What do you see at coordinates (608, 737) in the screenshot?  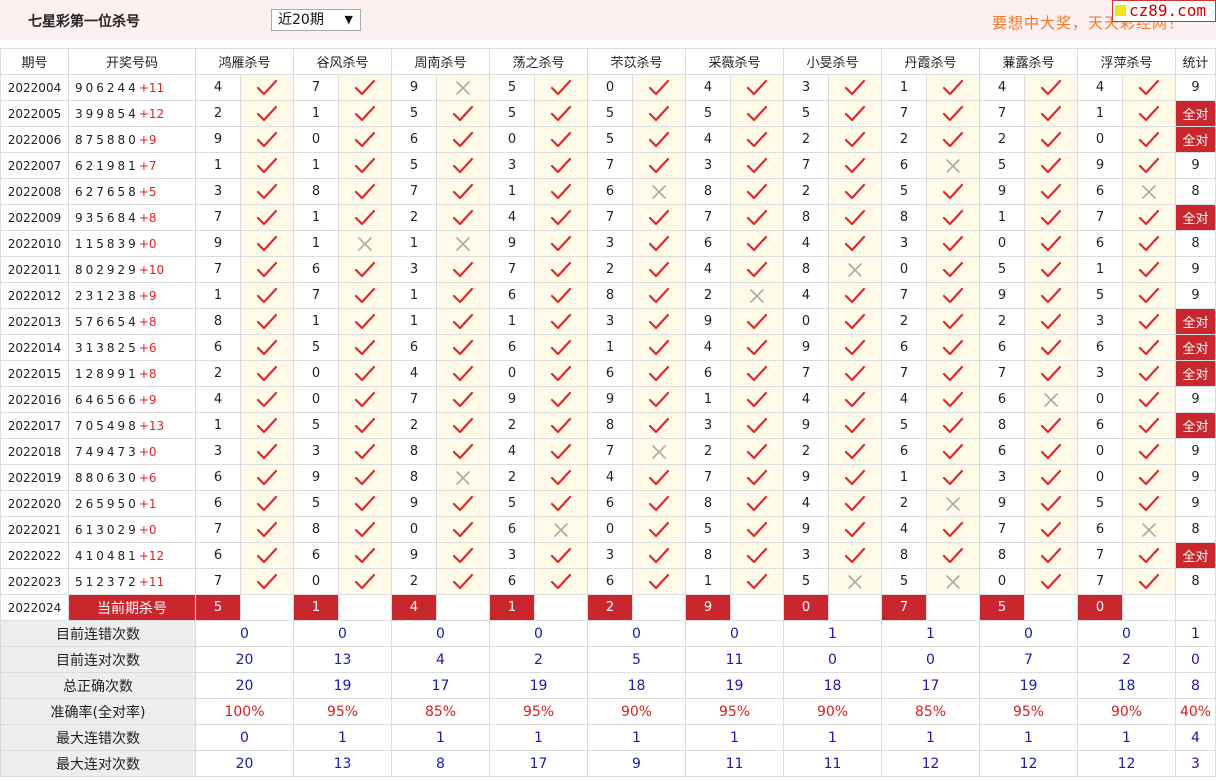 I see `summary-row: 最大连错次数 0 1 1 1 1 1 1 1 1 1 4` at bounding box center [608, 737].